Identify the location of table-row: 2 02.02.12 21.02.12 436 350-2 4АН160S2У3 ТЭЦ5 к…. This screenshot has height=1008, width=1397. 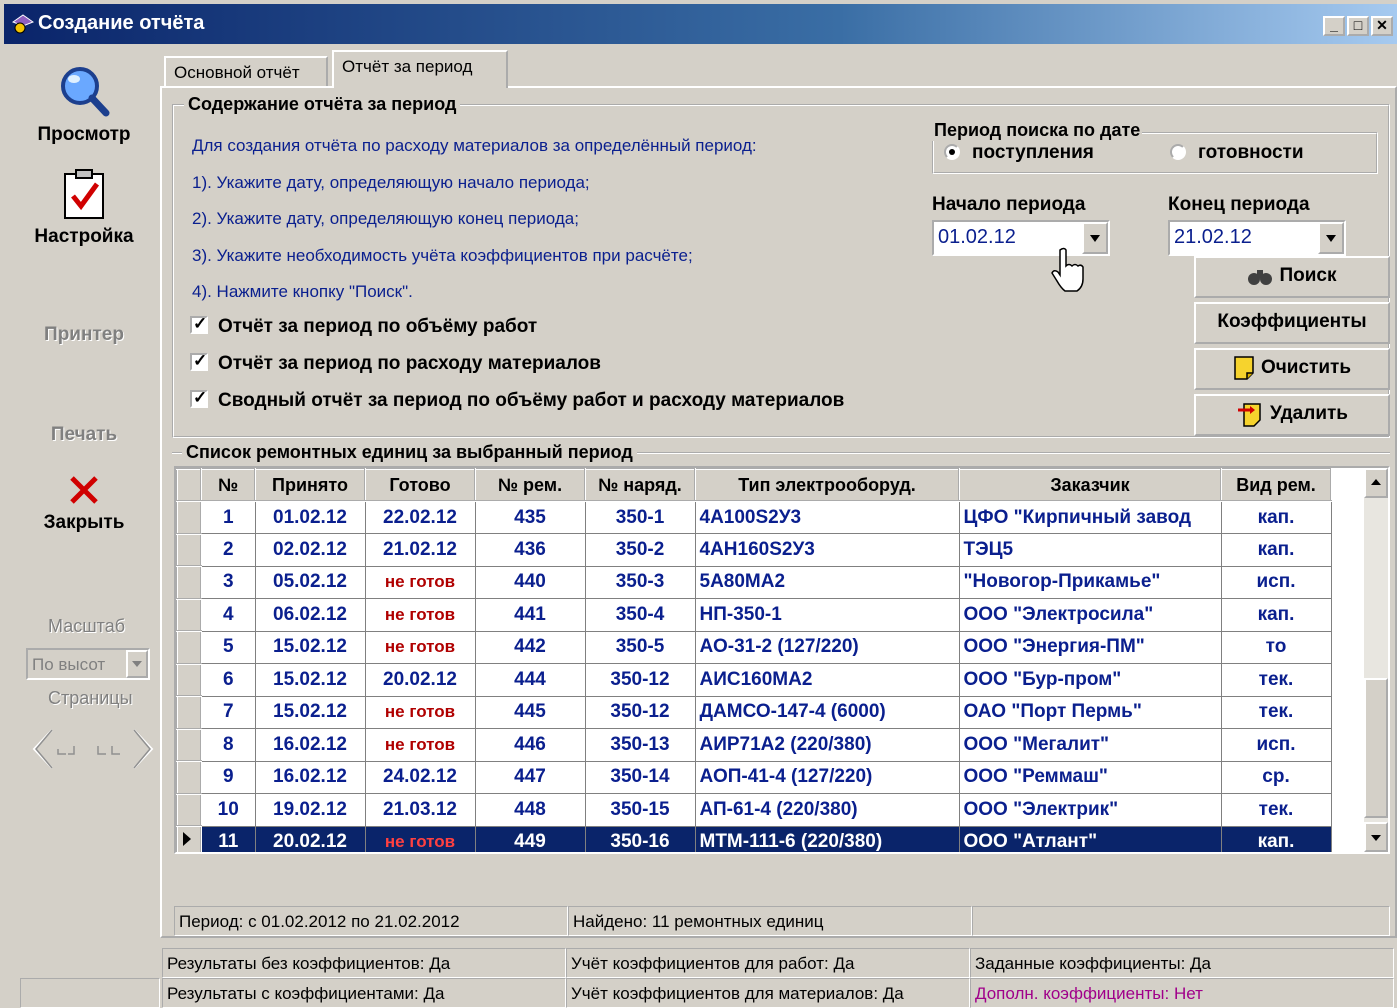
(754, 549).